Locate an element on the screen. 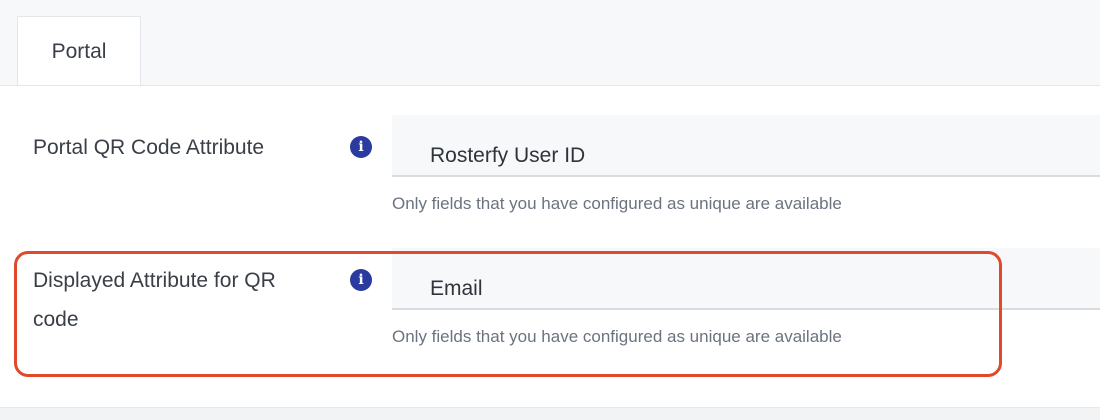 This screenshot has width=1100, height=420. portal-qr-code-attribute-label: Portal QR Code Attribute is located at coordinates (149, 147).